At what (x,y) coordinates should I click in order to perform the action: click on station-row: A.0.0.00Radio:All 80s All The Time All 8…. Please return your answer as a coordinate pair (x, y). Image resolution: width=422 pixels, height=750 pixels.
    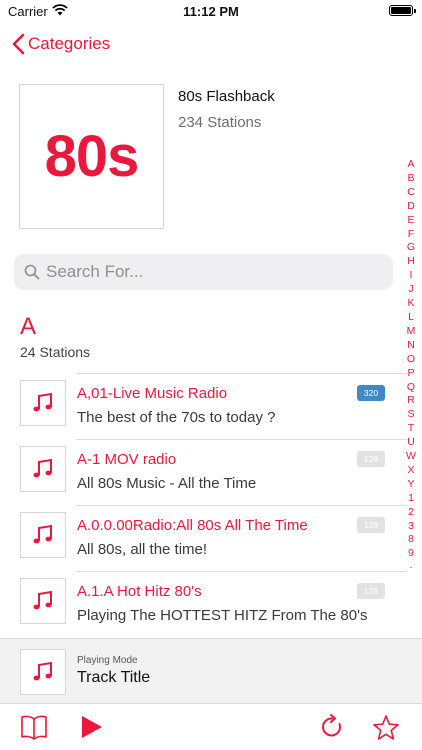
    Looking at the image, I should click on (203, 538).